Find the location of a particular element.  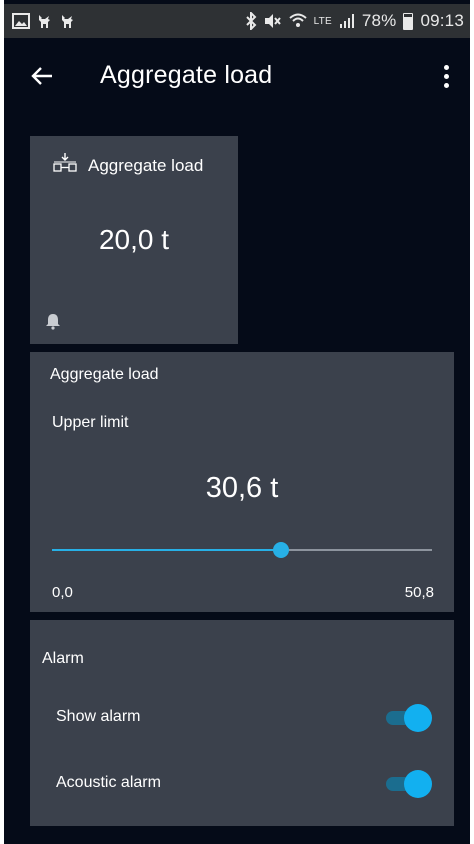

aggregate-load-tile: Aggregate load 20,0 t is located at coordinates (134, 240).